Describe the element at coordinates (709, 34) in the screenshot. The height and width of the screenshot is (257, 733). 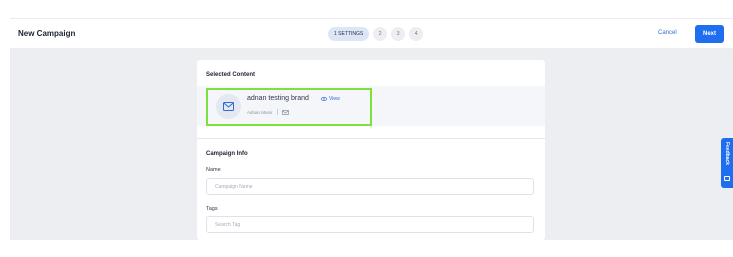
I see `next-button: Next` at that location.